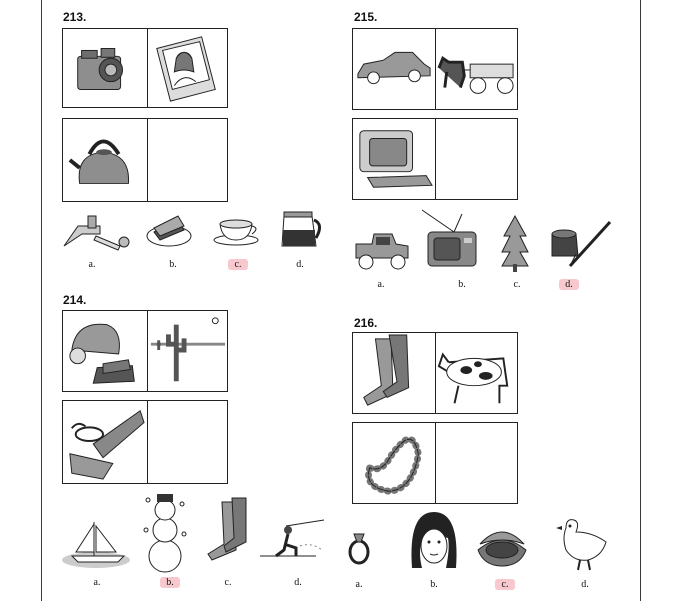 This screenshot has width=699, height=601. Describe the element at coordinates (187, 351) in the screenshot. I see `desert-cactus-icon` at that location.